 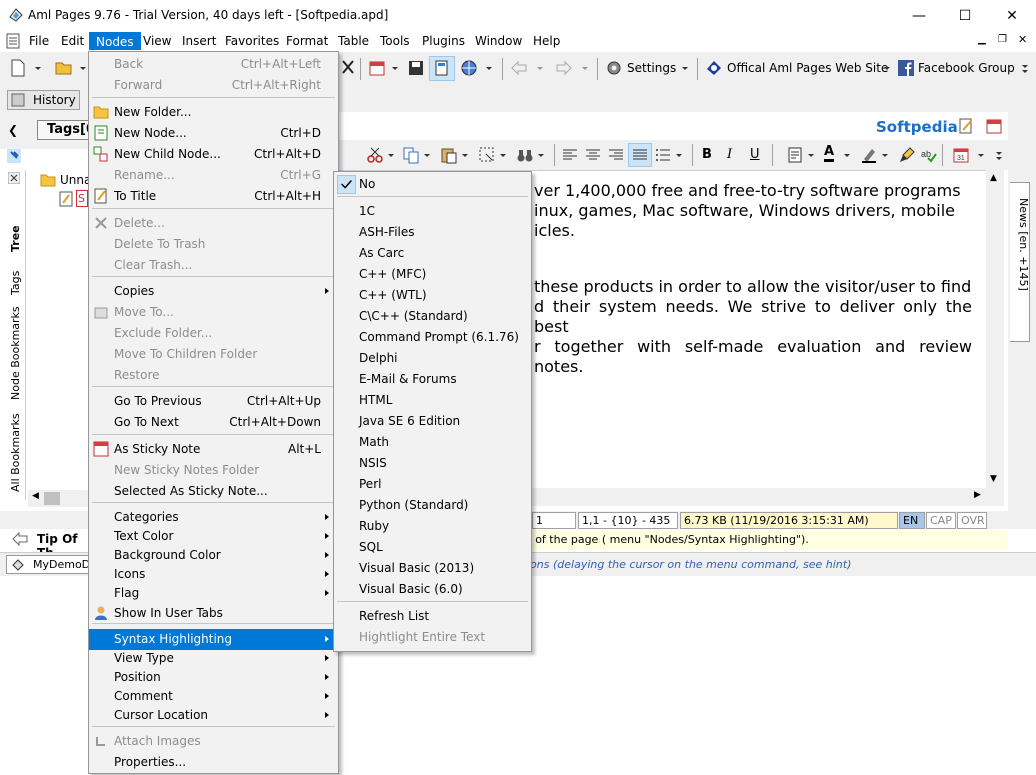 What do you see at coordinates (213, 449) in the screenshot?
I see `nodes-menu-item-as-sticky-note: As Sticky Note Alt+L` at bounding box center [213, 449].